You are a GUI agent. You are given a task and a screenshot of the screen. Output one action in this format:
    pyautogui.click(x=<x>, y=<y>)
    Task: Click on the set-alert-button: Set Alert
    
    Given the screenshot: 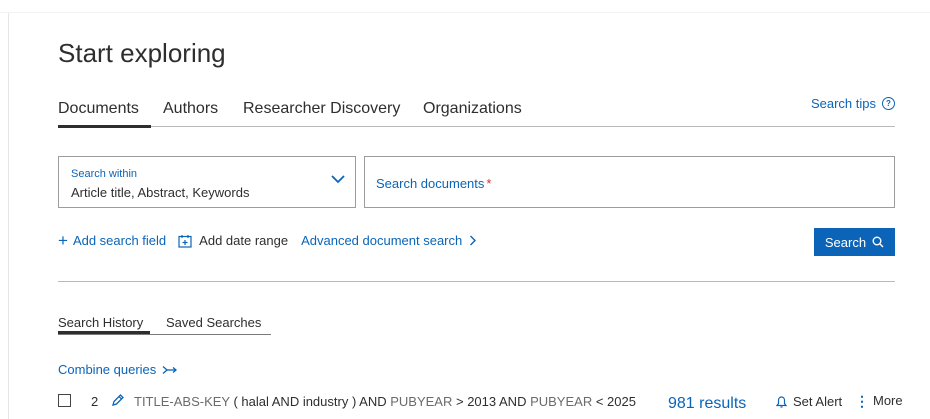 What is the action you would take?
    pyautogui.click(x=808, y=401)
    